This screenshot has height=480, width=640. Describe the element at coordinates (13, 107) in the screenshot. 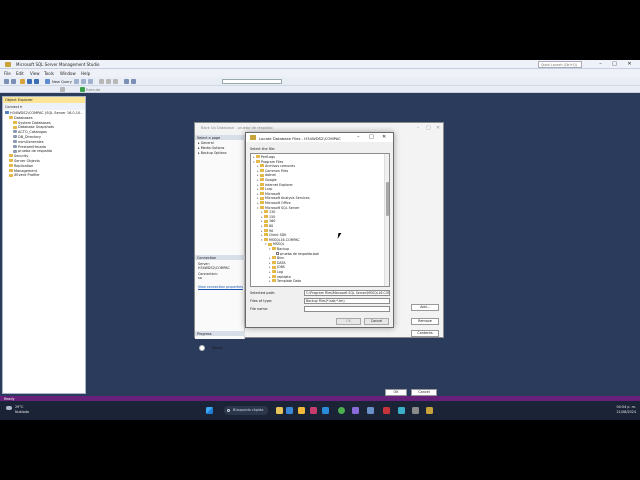

I see `connect-button: Connect ▾` at that location.